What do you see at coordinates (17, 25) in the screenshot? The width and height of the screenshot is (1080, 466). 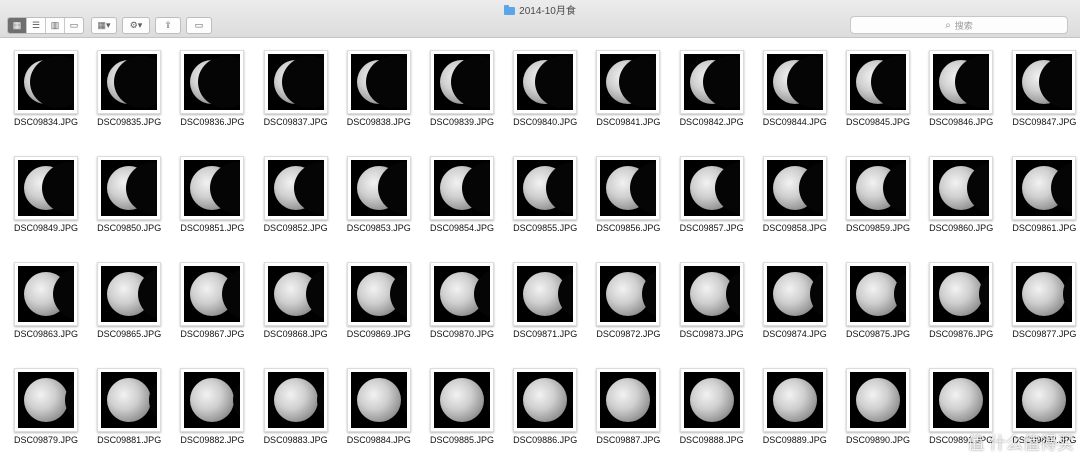 I see `icon-view-button: ▦` at bounding box center [17, 25].